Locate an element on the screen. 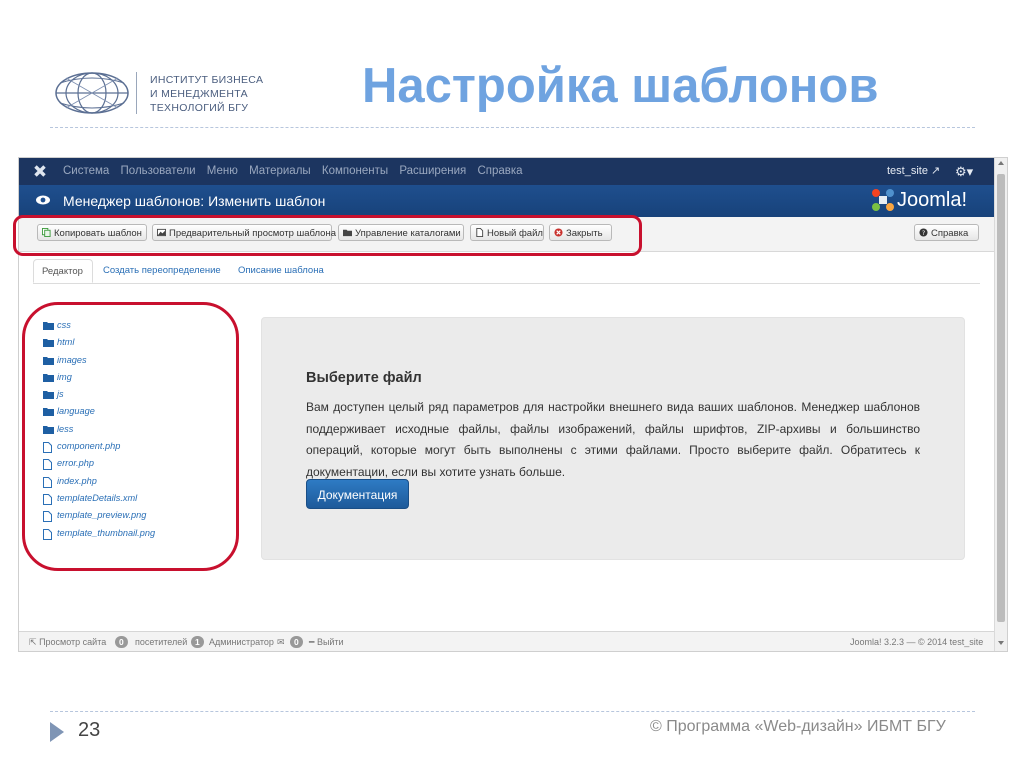 The width and height of the screenshot is (1024, 767). page-number: 23 is located at coordinates (89, 730).